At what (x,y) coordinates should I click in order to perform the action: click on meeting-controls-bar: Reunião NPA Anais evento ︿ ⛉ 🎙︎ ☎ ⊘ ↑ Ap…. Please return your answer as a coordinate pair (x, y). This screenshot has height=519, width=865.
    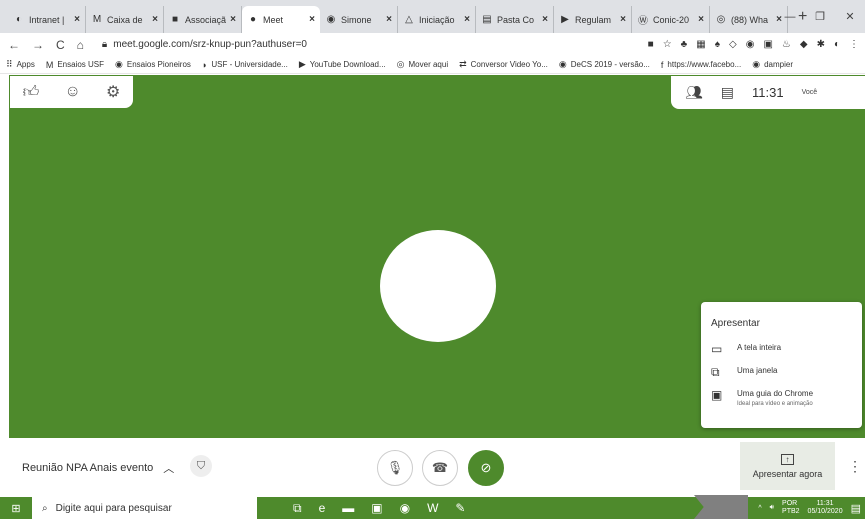
    Looking at the image, I should click on (432, 467).